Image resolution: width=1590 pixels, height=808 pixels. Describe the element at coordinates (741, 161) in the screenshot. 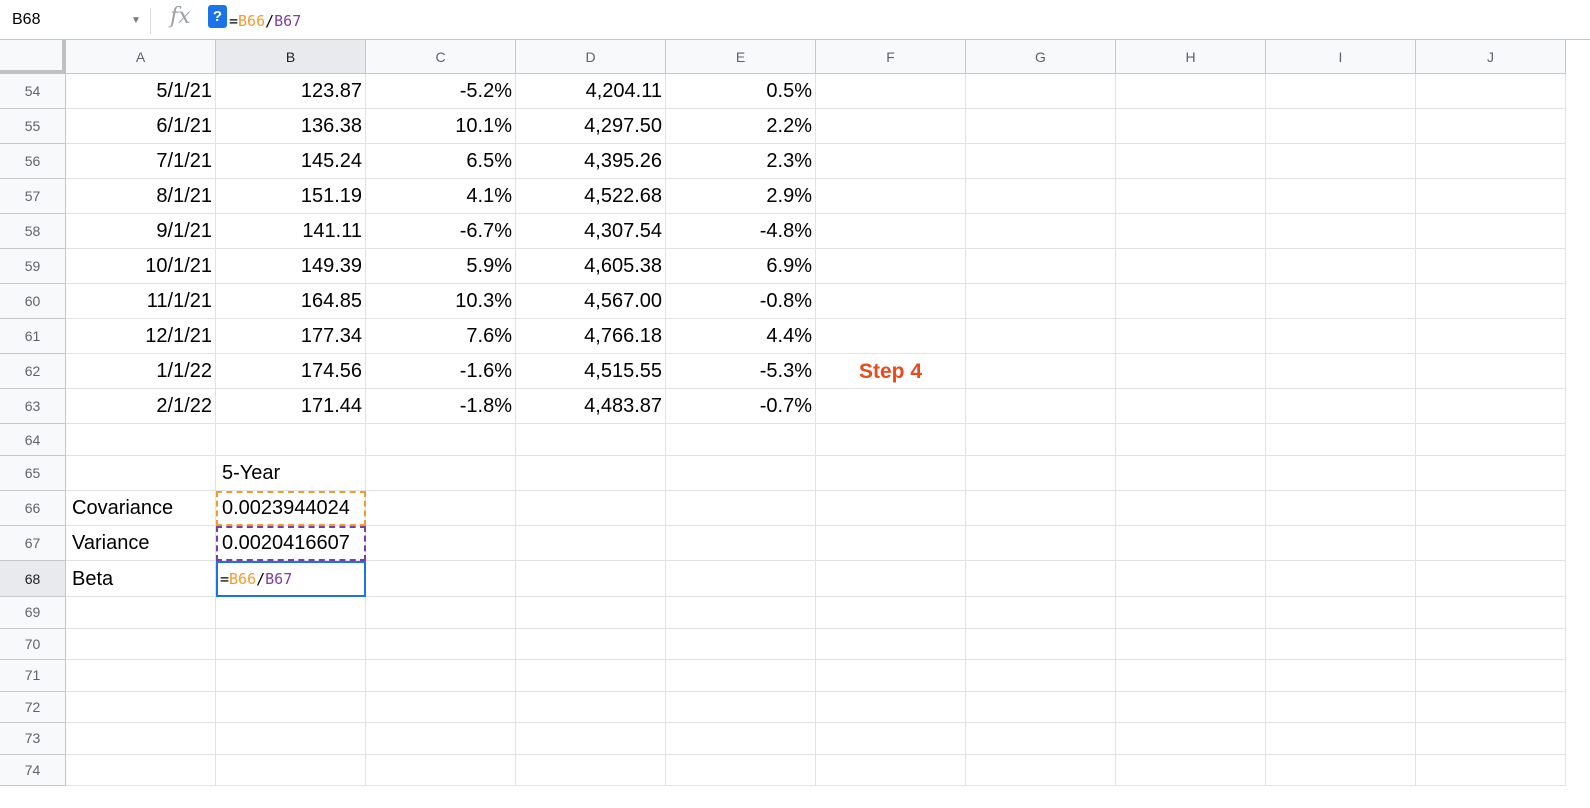

I see `cell-e: 2.3%` at that location.